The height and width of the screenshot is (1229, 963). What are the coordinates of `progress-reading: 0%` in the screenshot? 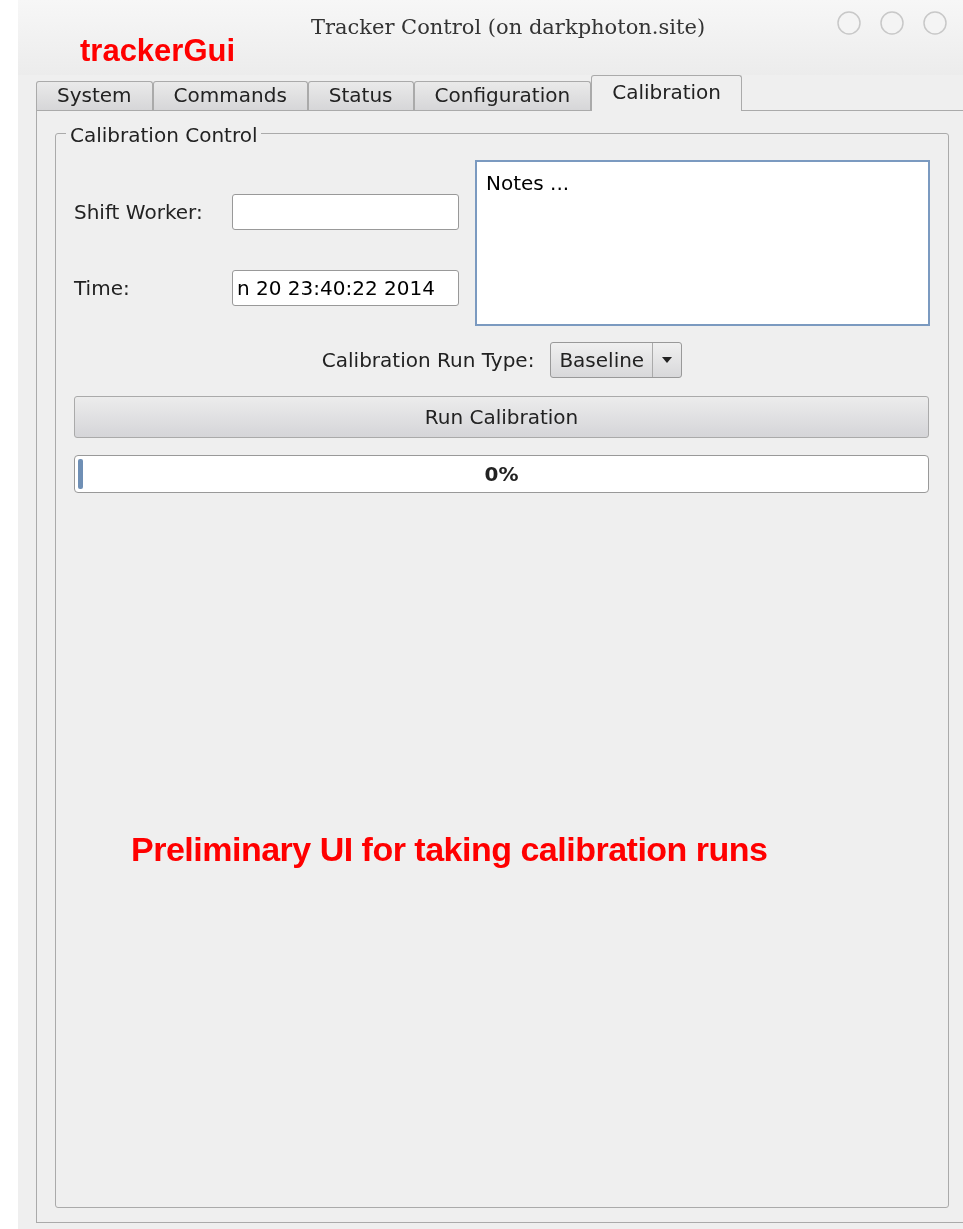 It's located at (501, 474).